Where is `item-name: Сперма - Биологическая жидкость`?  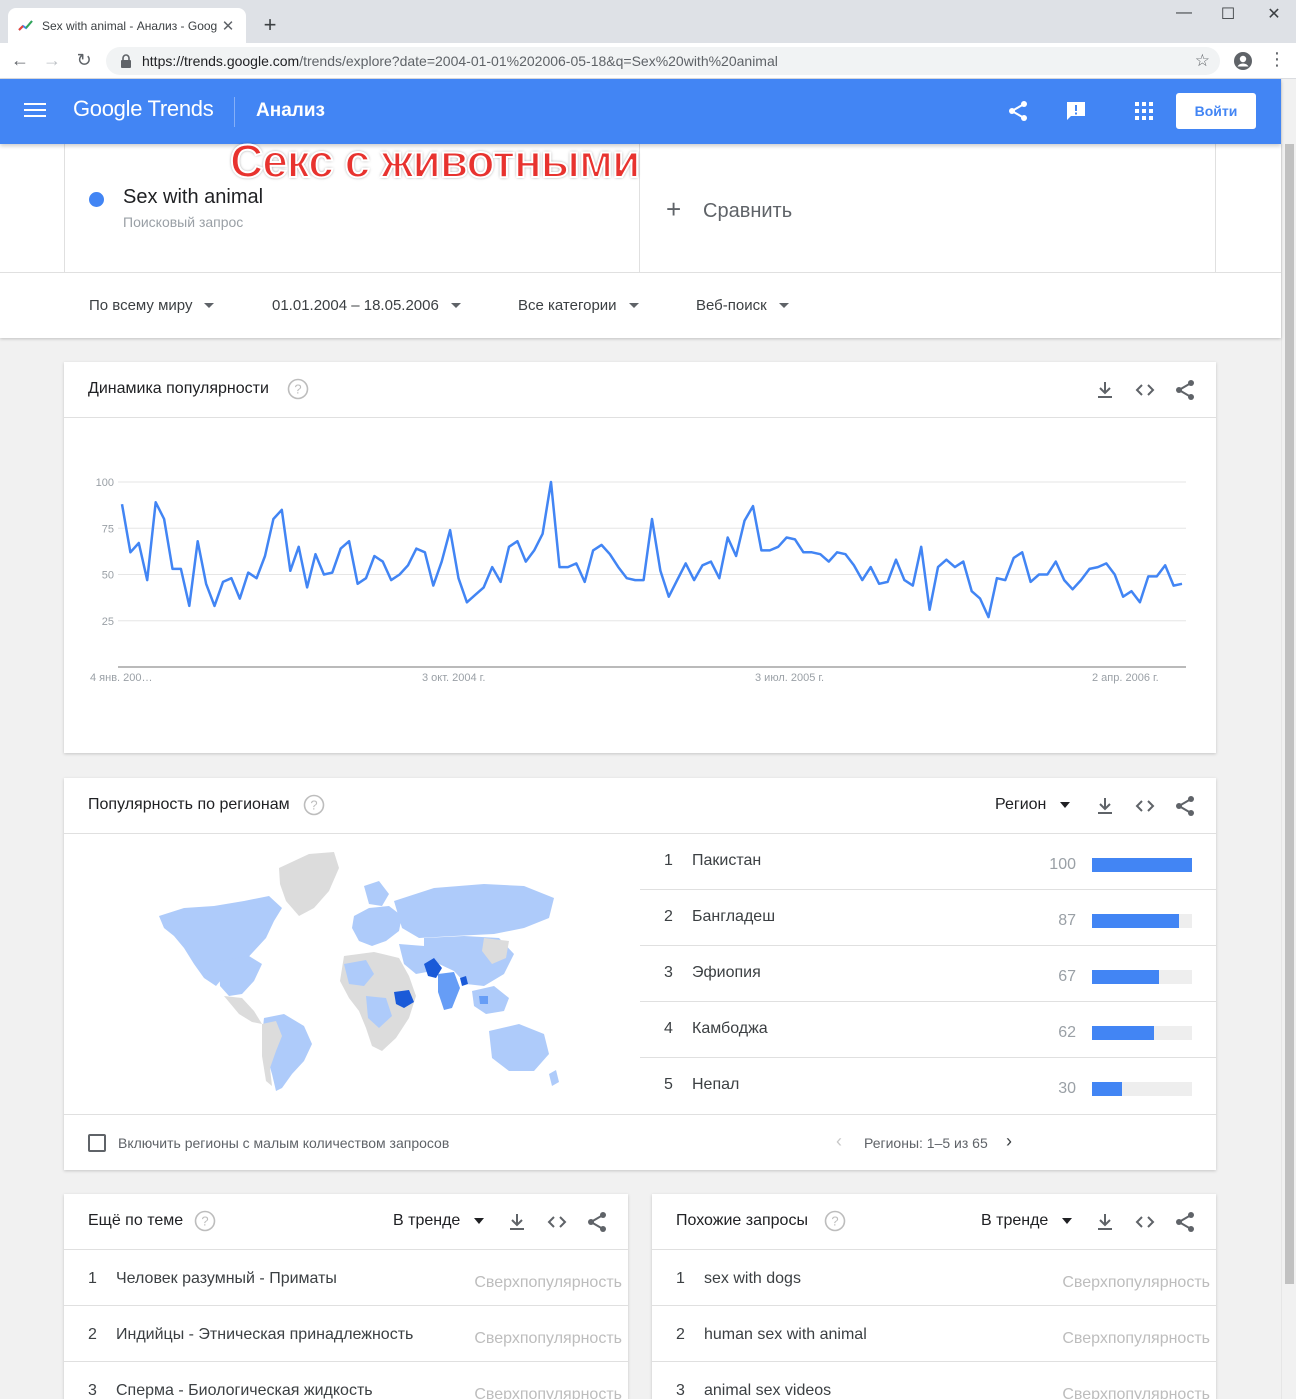 item-name: Сперма - Биологическая жидкость is located at coordinates (244, 1390).